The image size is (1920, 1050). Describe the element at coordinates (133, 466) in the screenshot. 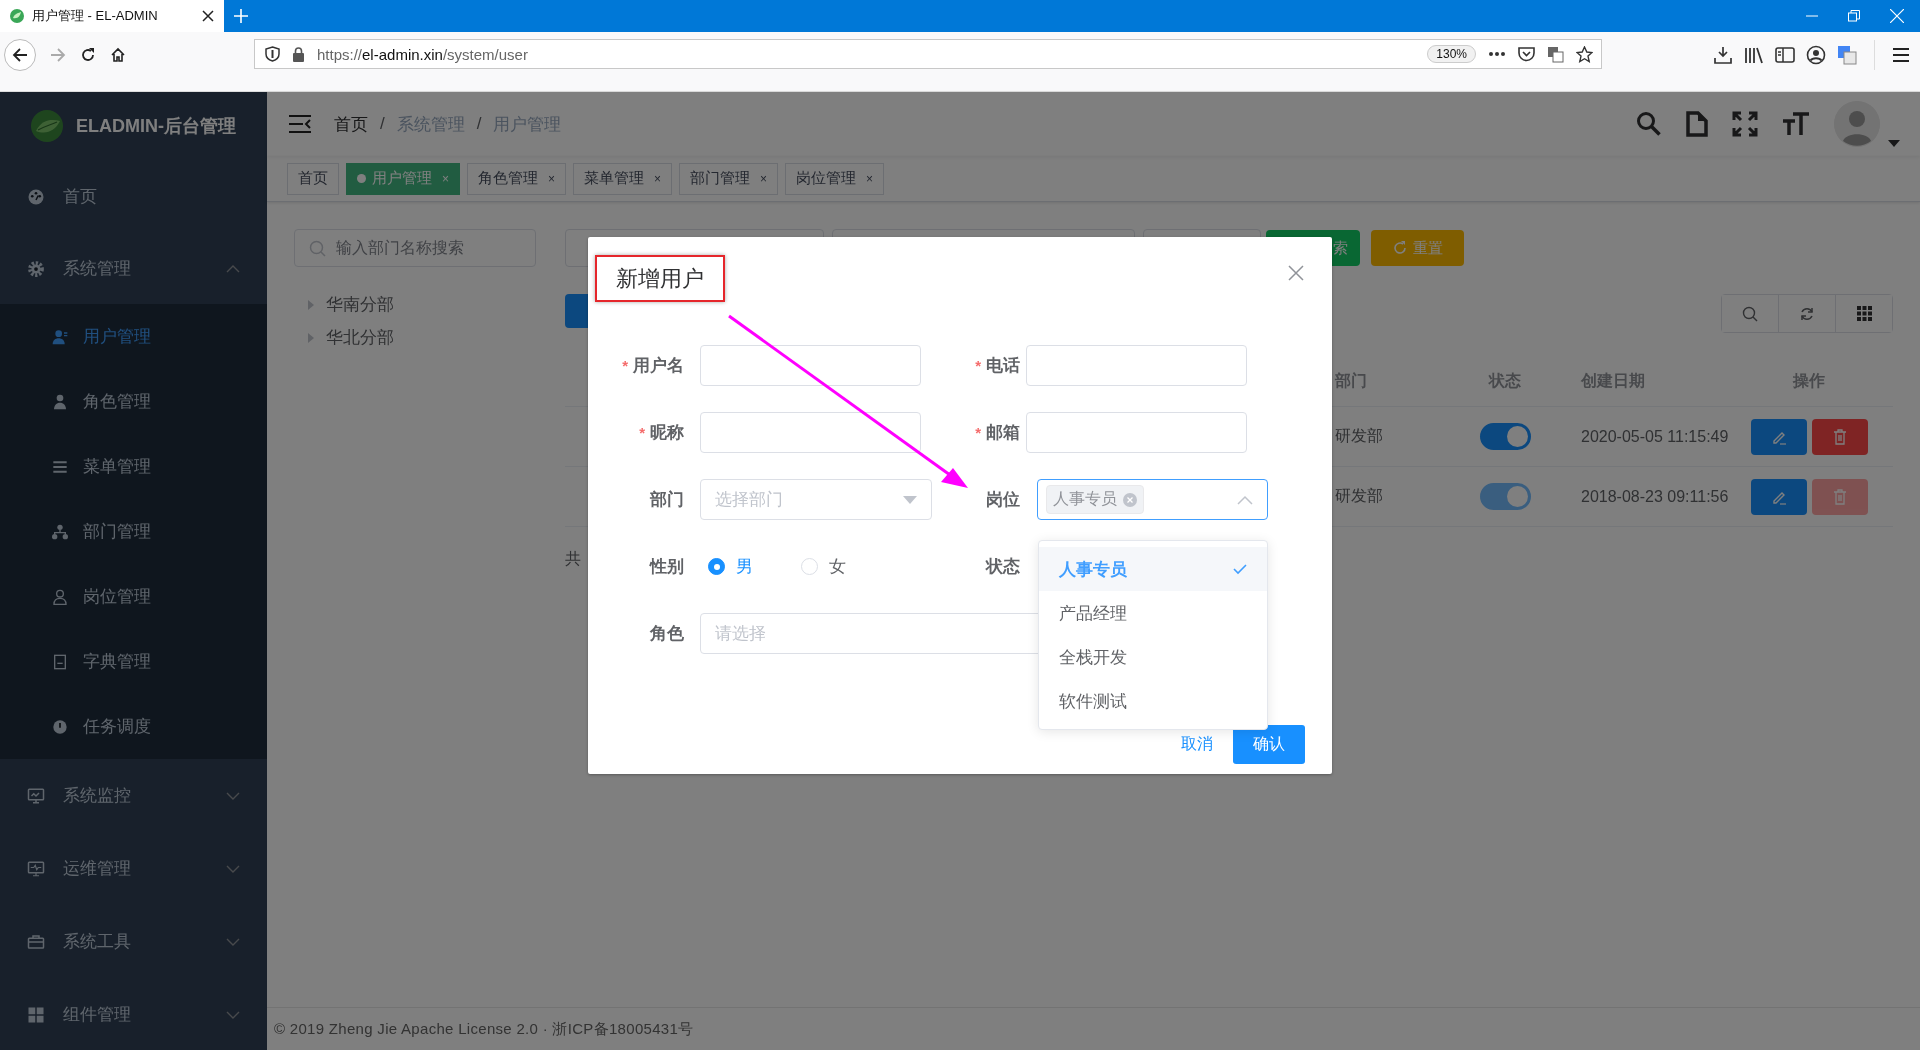

I see `submenu-item: 菜单管理` at that location.